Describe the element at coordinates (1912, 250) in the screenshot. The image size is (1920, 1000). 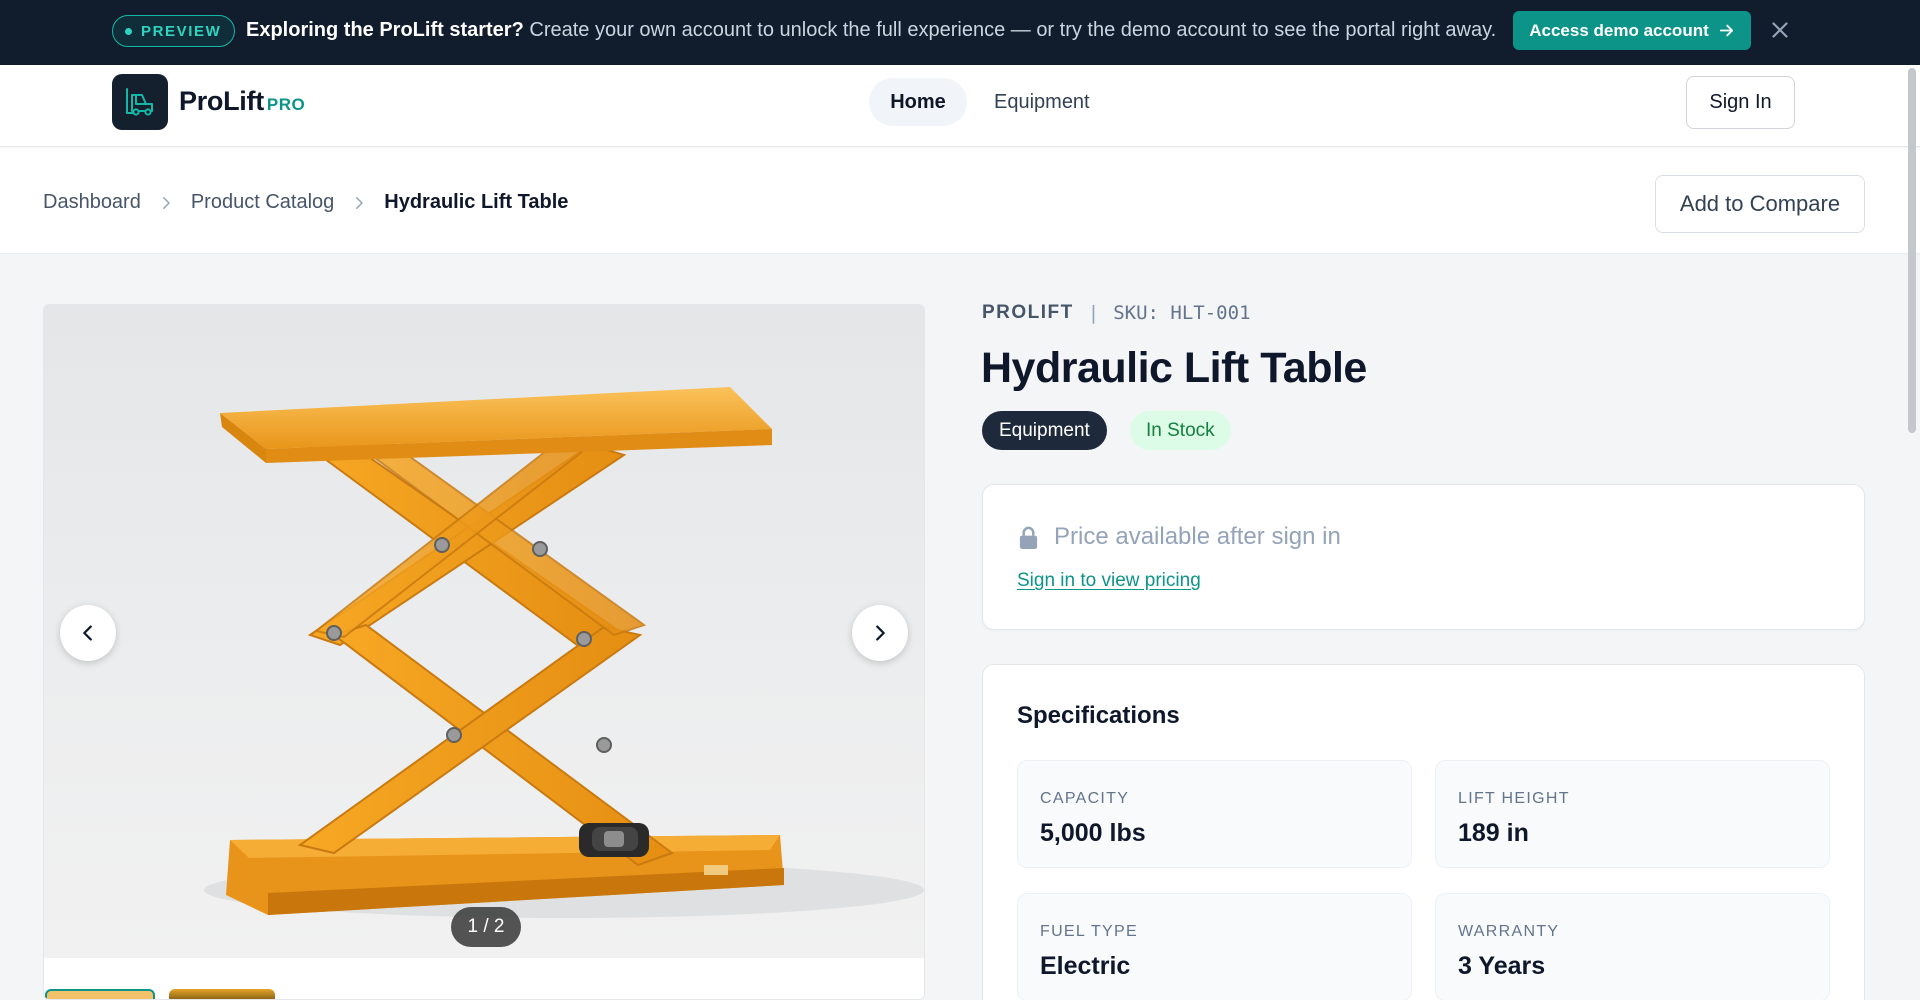
I see `page-scrollbar` at that location.